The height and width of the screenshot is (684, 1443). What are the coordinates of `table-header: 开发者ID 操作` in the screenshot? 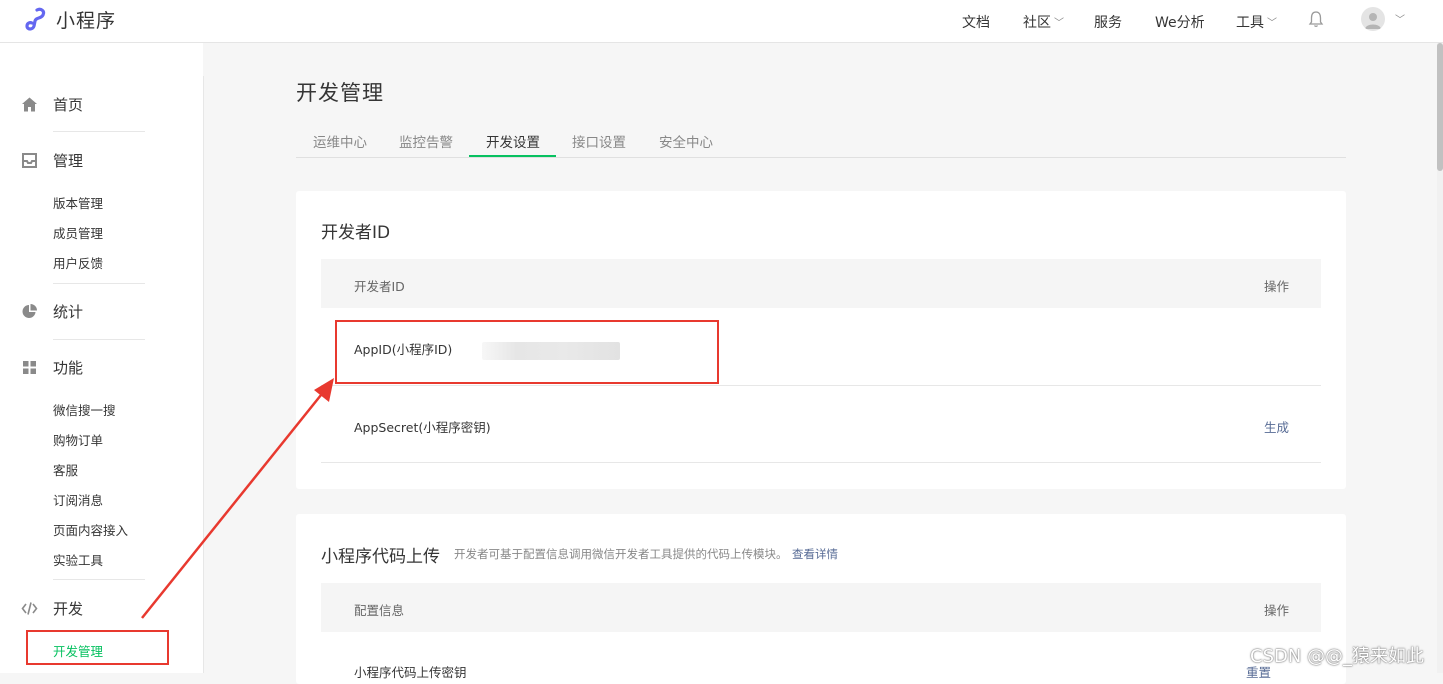 It's located at (821, 283).